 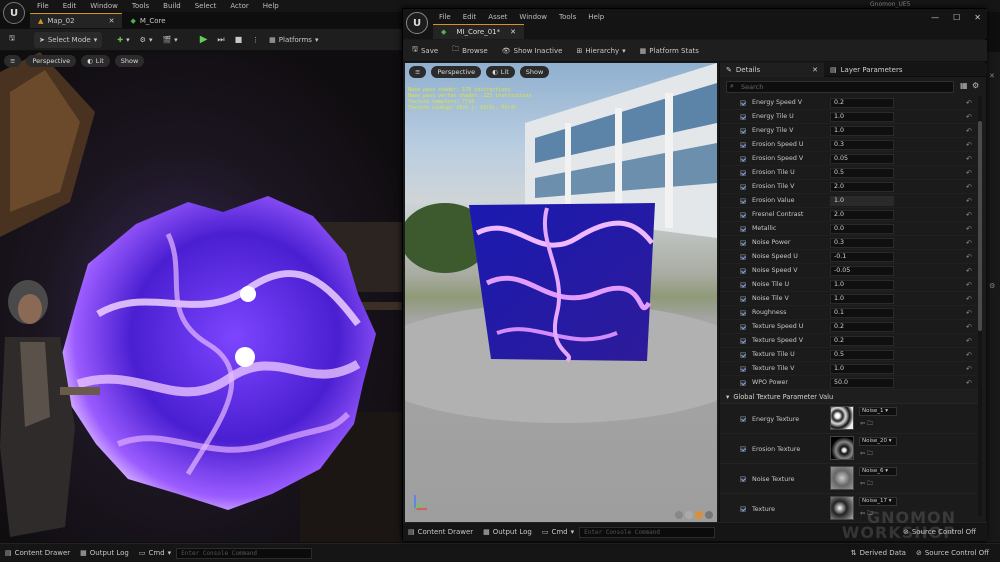 What do you see at coordinates (104, 6) in the screenshot?
I see `menu-window: Window` at bounding box center [104, 6].